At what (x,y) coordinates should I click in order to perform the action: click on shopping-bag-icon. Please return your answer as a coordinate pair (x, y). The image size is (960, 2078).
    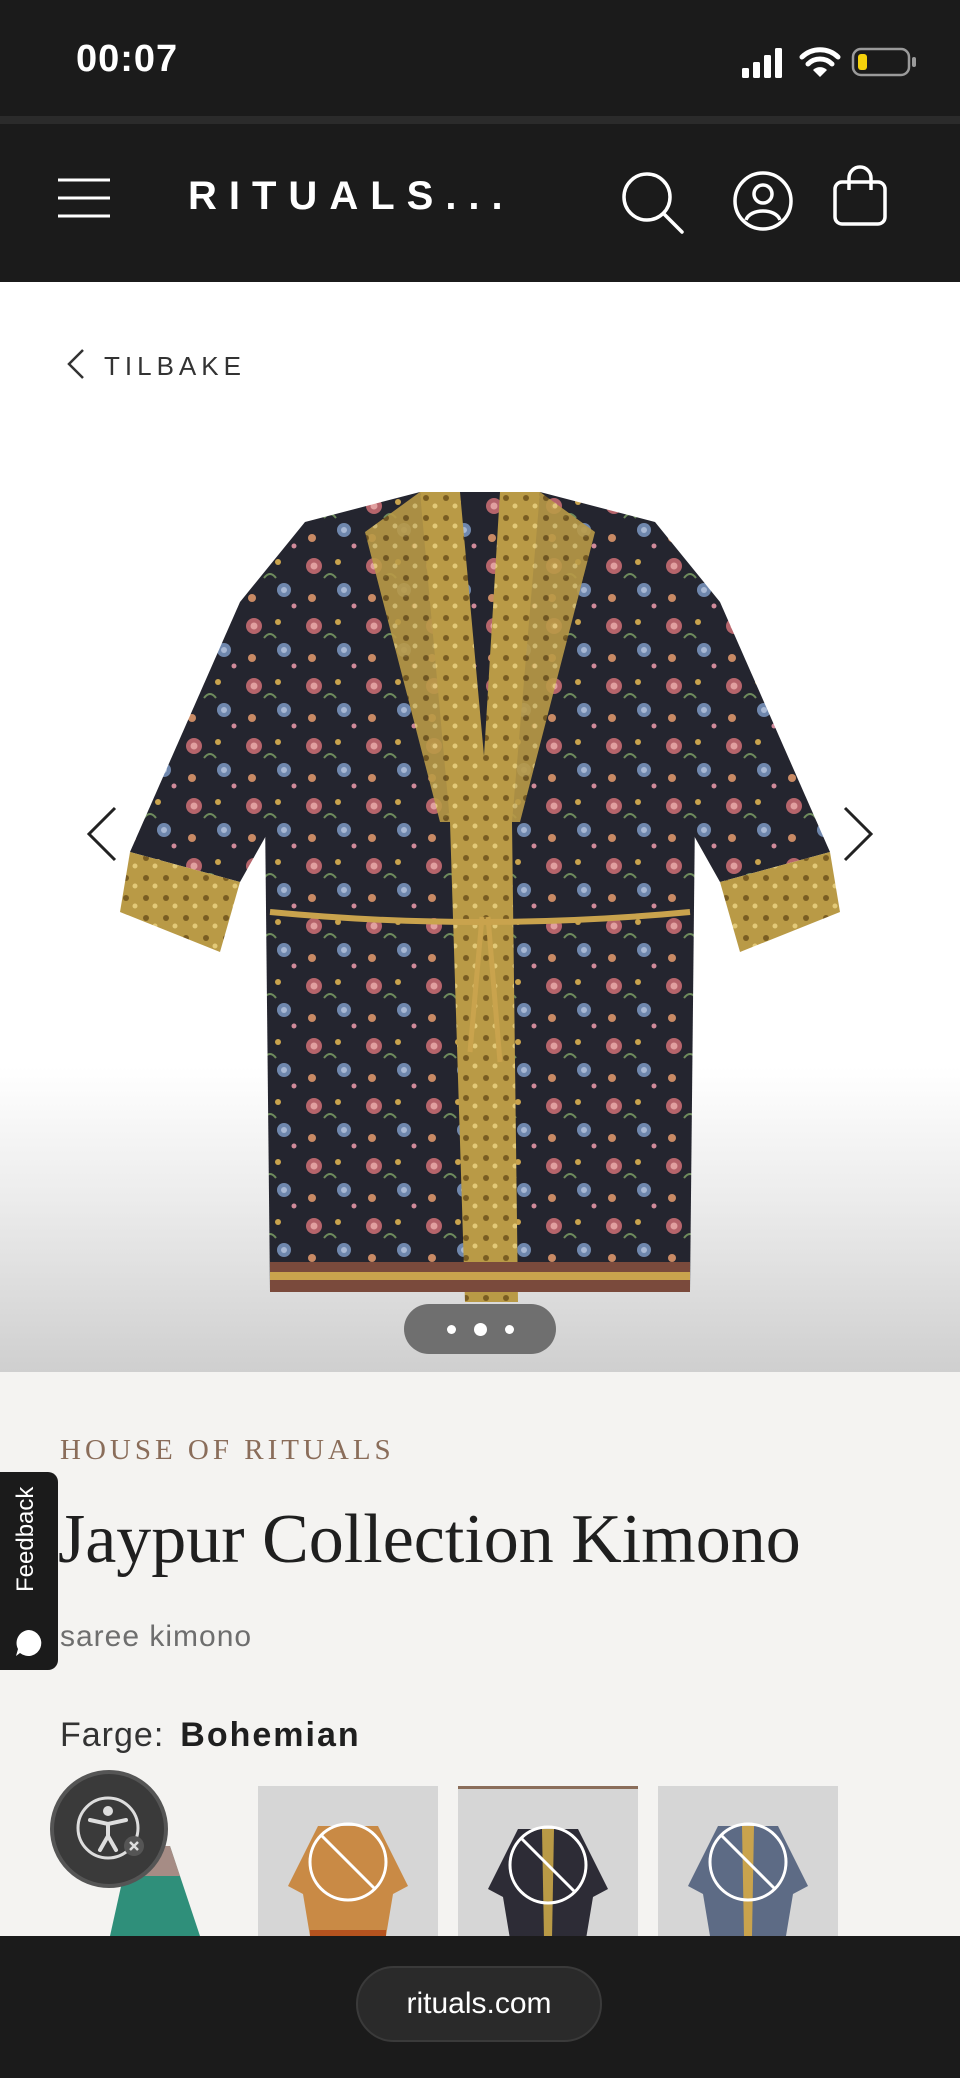
    Looking at the image, I should click on (860, 198).